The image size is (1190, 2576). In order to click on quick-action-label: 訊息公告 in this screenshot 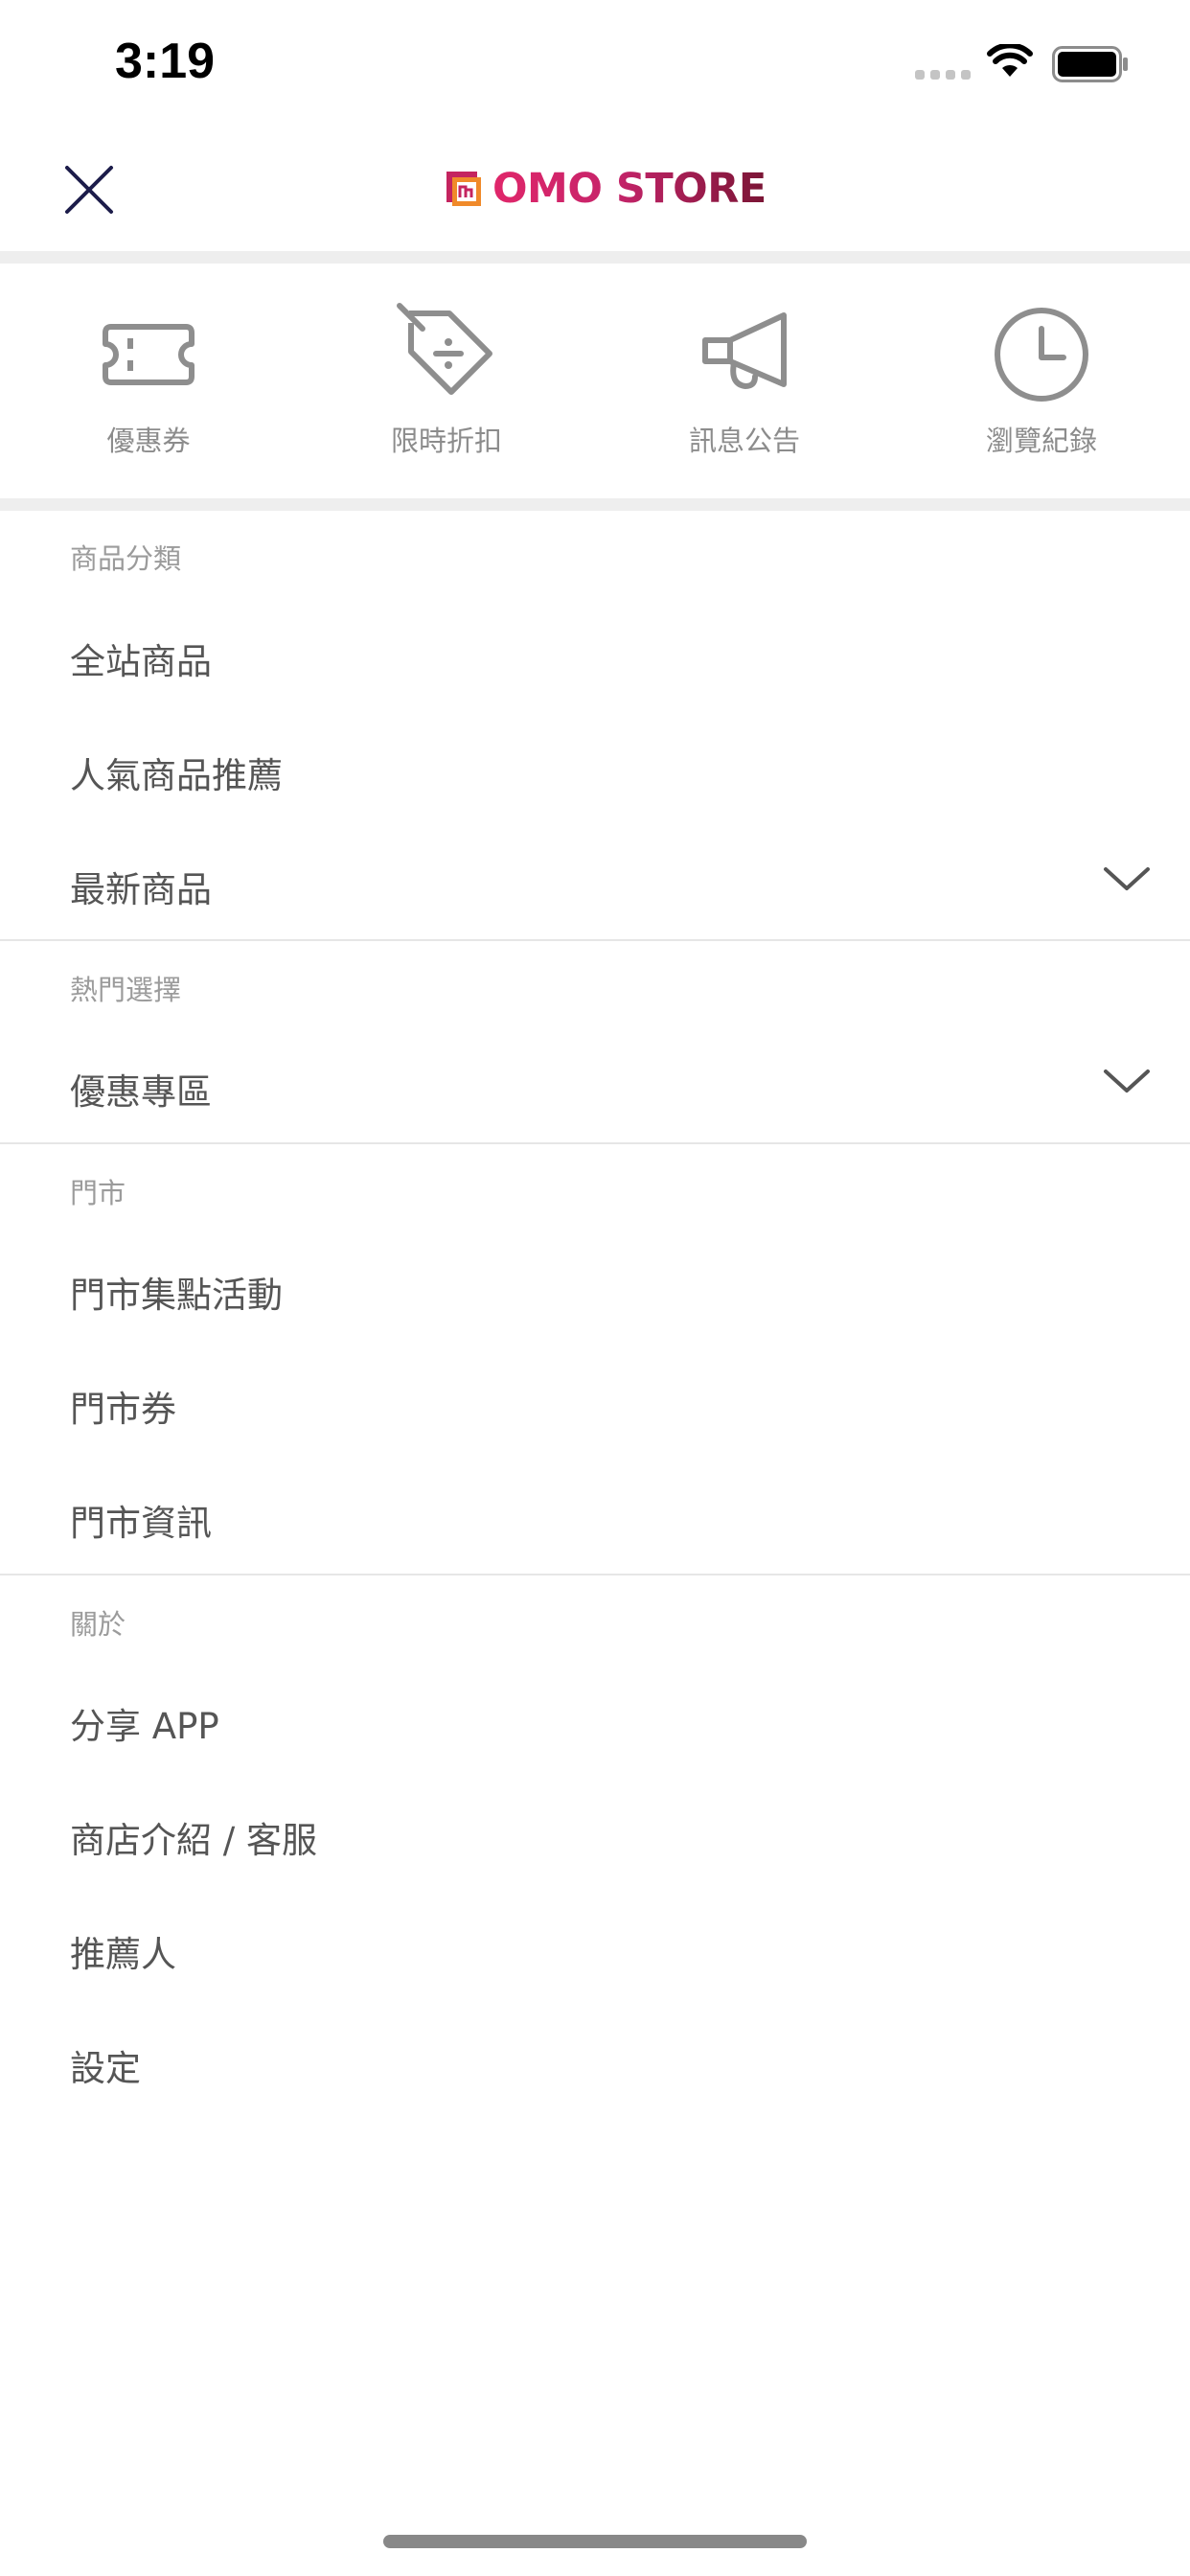, I will do `click(744, 441)`.